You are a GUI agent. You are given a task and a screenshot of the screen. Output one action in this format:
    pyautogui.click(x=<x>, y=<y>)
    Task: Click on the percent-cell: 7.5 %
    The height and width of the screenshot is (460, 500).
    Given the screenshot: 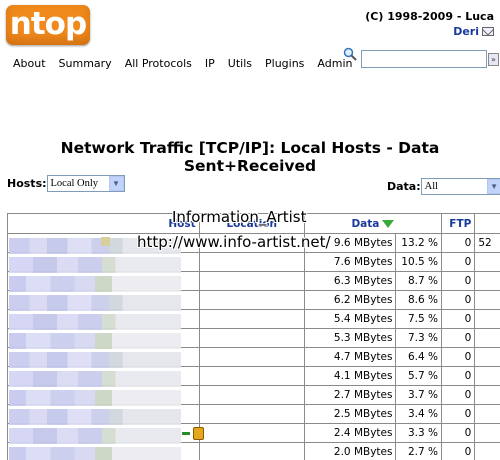 What is the action you would take?
    pyautogui.click(x=418, y=319)
    